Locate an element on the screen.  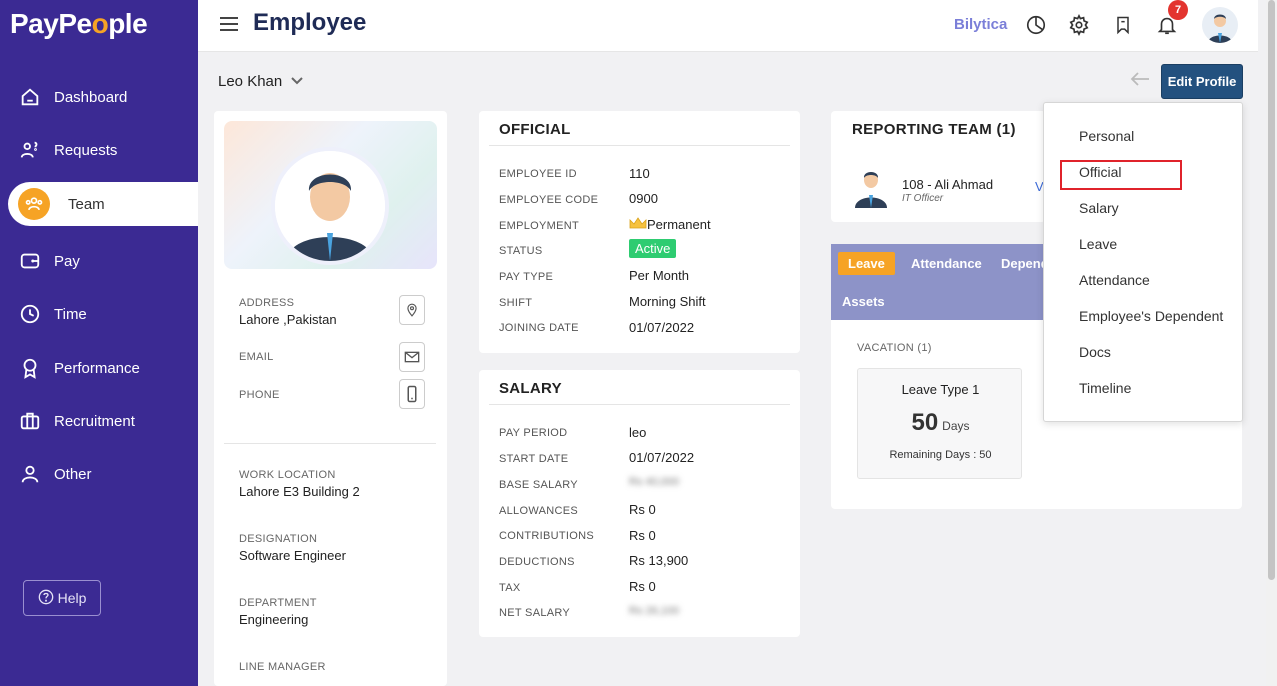
reporting-team-title: REPORTING TEAM (1) is located at coordinates (934, 129).